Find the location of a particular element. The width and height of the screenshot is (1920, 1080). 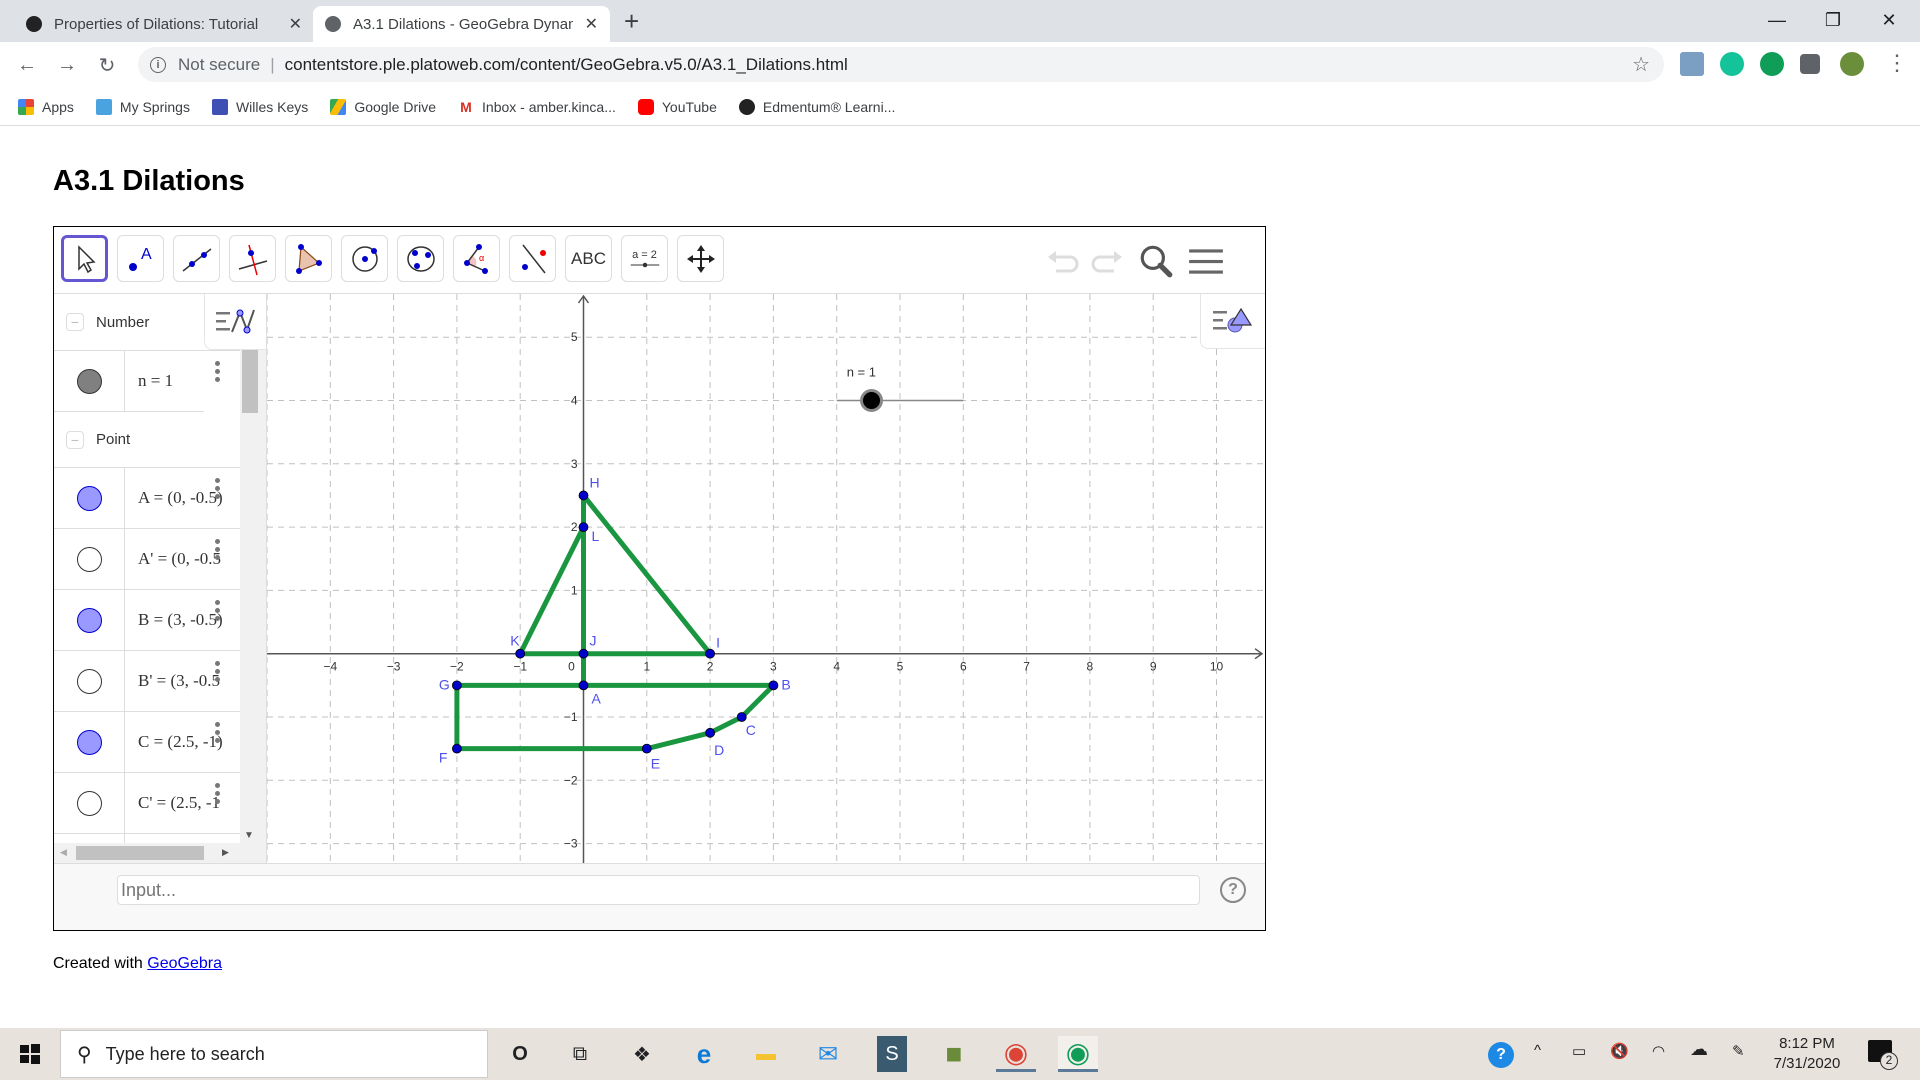

extensions-puzzle-icon is located at coordinates (1810, 64).